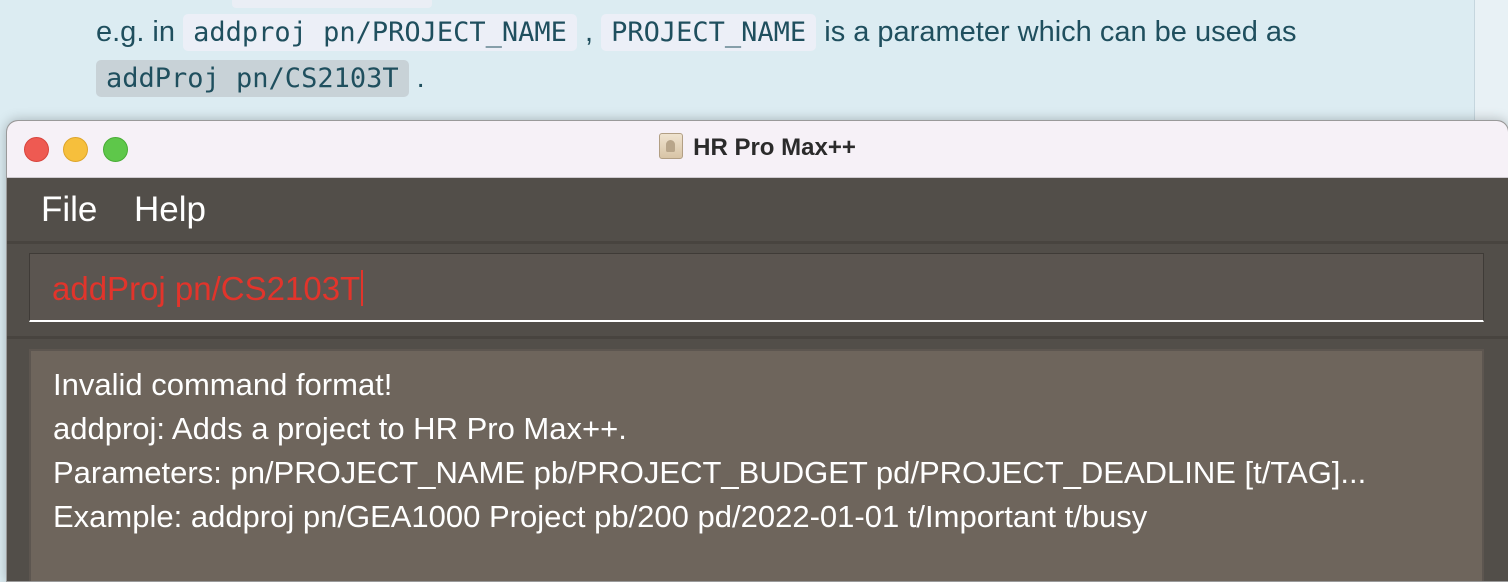 This screenshot has height=582, width=1508. I want to click on doc-example-line-2: addProj pn/CS2103T ., so click(260, 78).